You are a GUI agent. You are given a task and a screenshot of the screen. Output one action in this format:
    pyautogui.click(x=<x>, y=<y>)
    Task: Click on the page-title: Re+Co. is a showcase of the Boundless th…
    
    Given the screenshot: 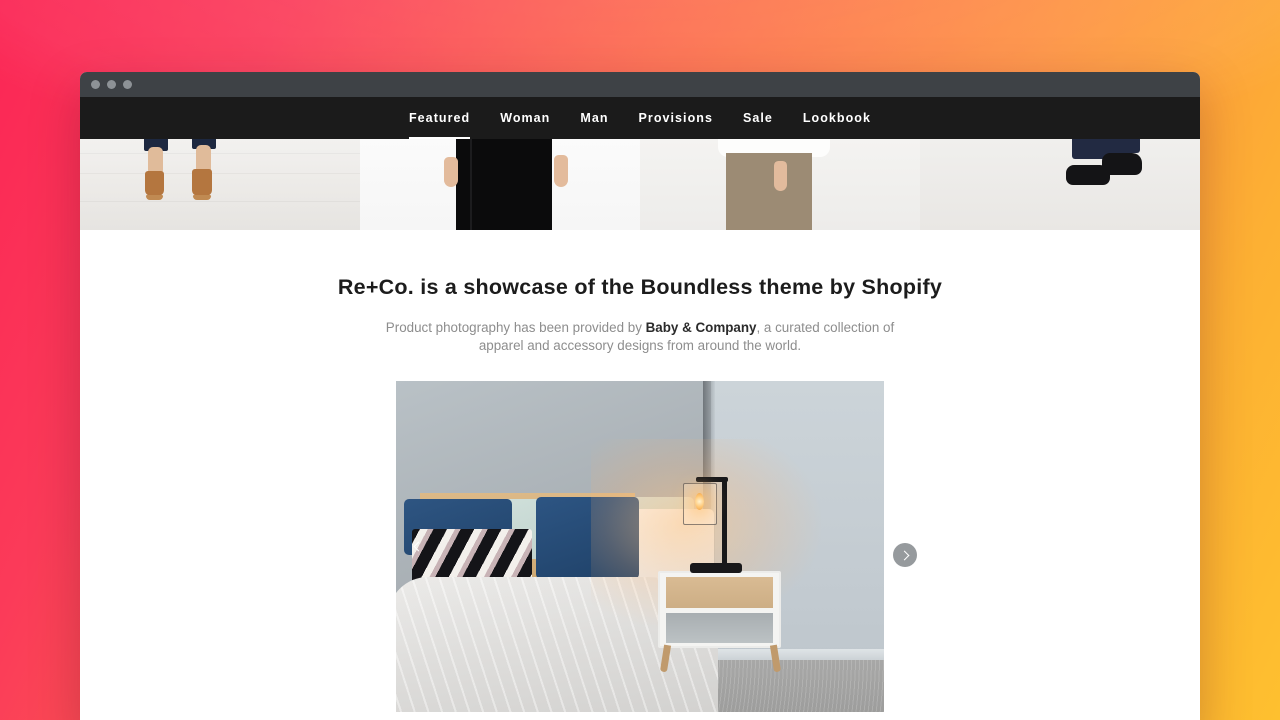 What is the action you would take?
    pyautogui.click(x=640, y=287)
    